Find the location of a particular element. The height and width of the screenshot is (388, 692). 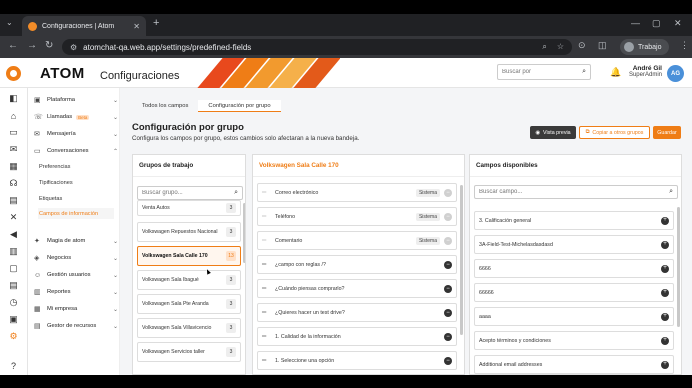

table-icon: ▤ is located at coordinates (13, 285).